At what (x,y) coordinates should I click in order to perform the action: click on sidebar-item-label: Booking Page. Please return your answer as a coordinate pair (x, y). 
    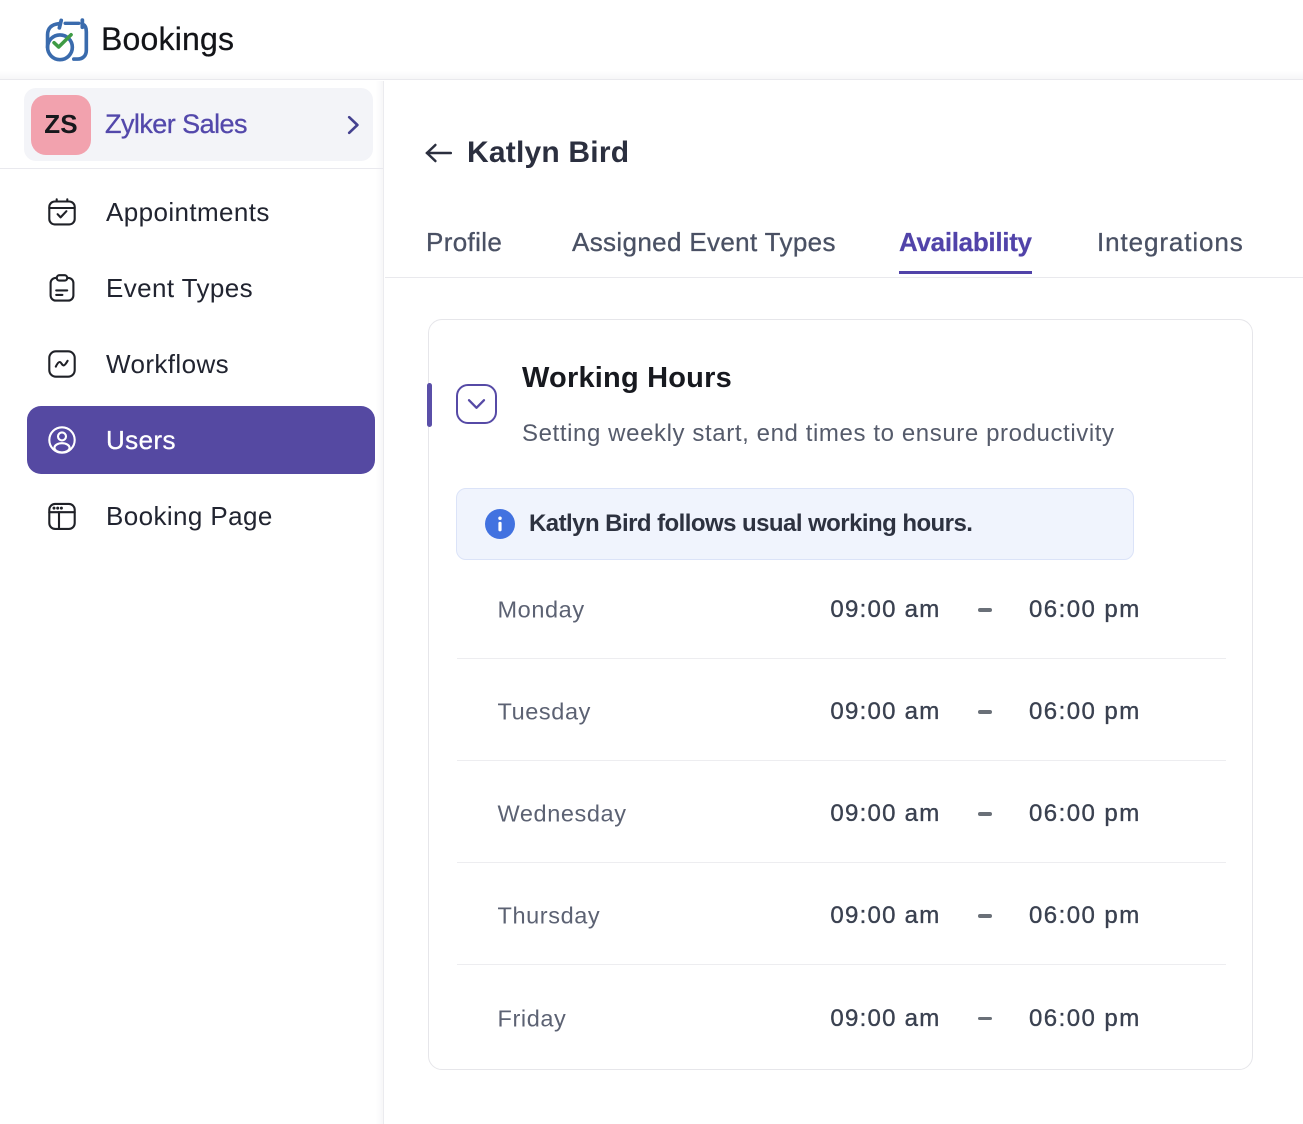
    Looking at the image, I should click on (189, 515).